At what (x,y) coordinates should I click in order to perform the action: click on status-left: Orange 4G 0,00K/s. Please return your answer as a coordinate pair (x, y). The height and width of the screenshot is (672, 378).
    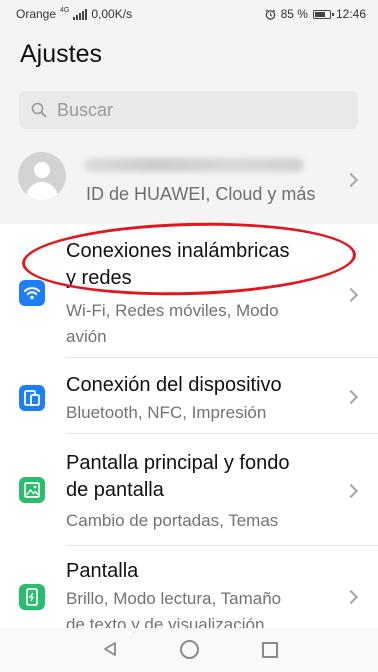
    Looking at the image, I should click on (74, 14).